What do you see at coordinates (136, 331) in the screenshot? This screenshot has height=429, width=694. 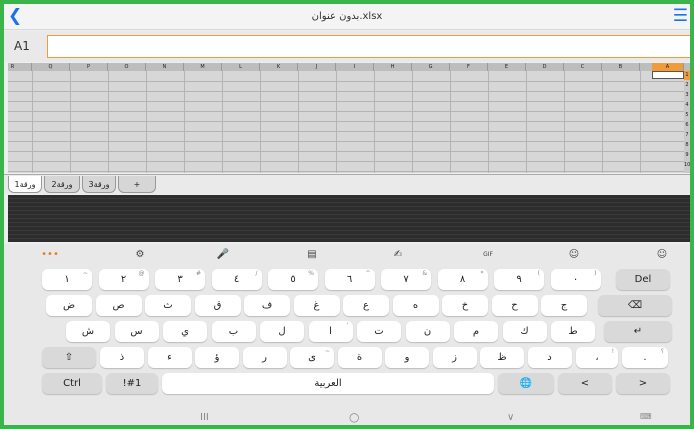 I see `letter-key: س` at bounding box center [136, 331].